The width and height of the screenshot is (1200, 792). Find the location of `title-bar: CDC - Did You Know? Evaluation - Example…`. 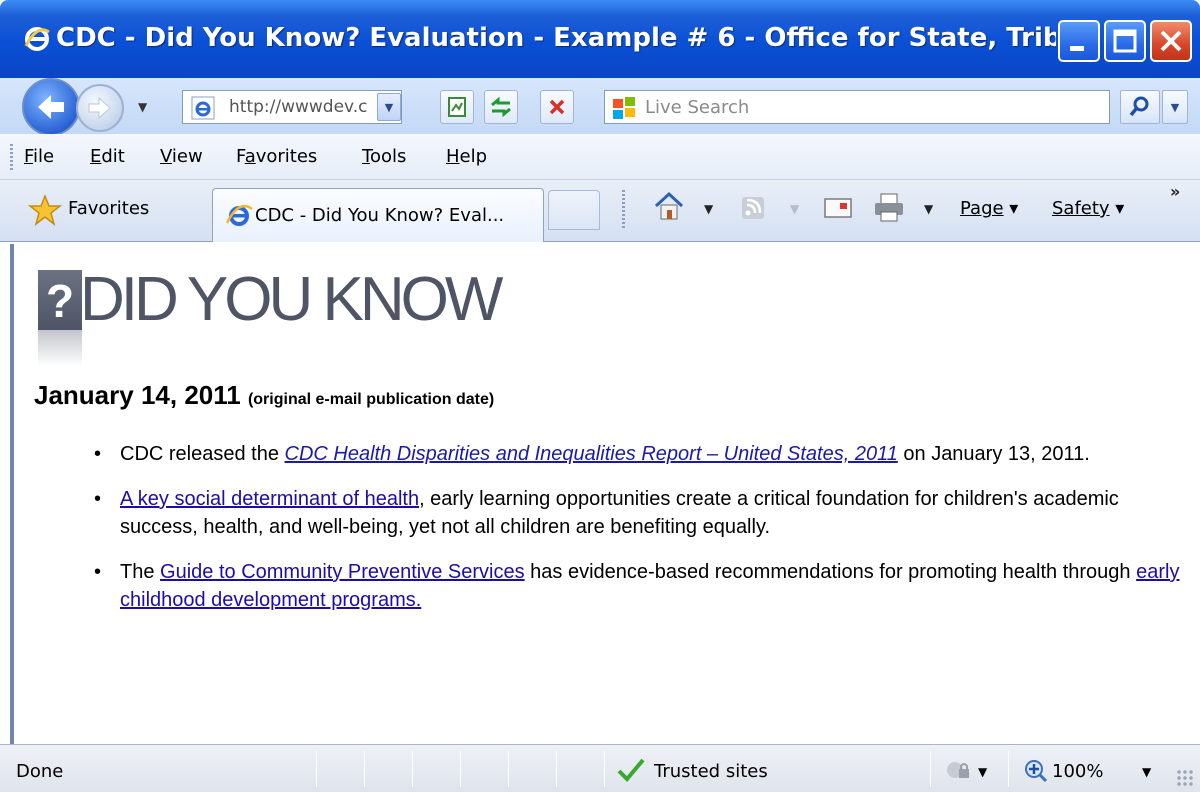

title-bar: CDC - Did You Know? Evaluation - Example… is located at coordinates (600, 39).